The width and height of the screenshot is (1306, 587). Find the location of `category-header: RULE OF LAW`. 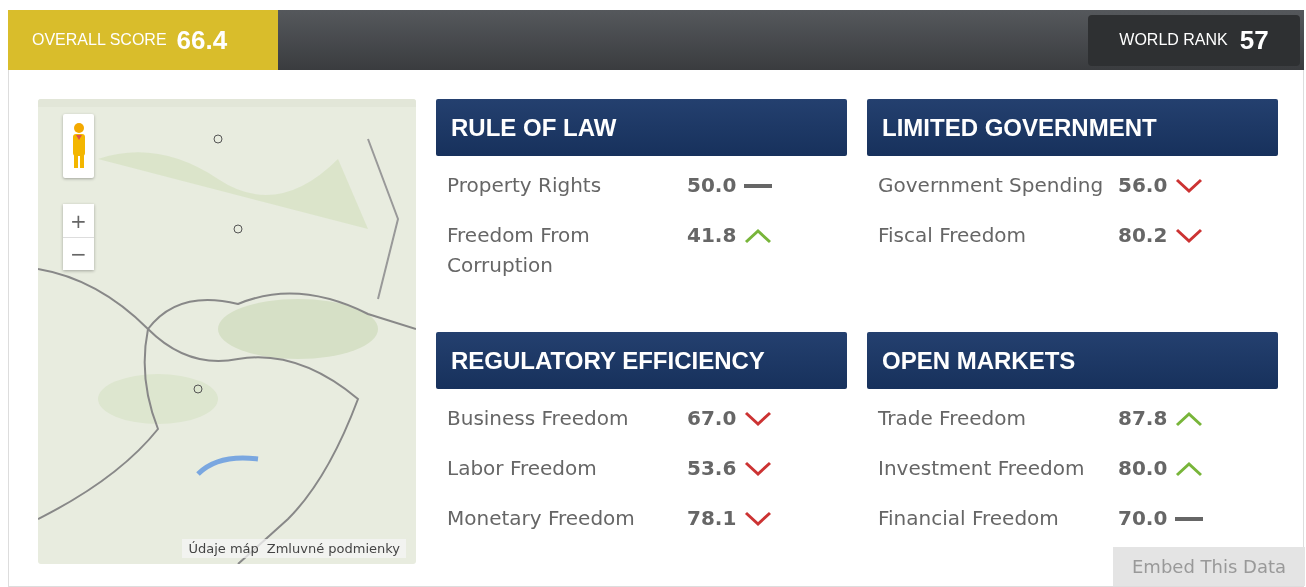

category-header: RULE OF LAW is located at coordinates (641, 127).